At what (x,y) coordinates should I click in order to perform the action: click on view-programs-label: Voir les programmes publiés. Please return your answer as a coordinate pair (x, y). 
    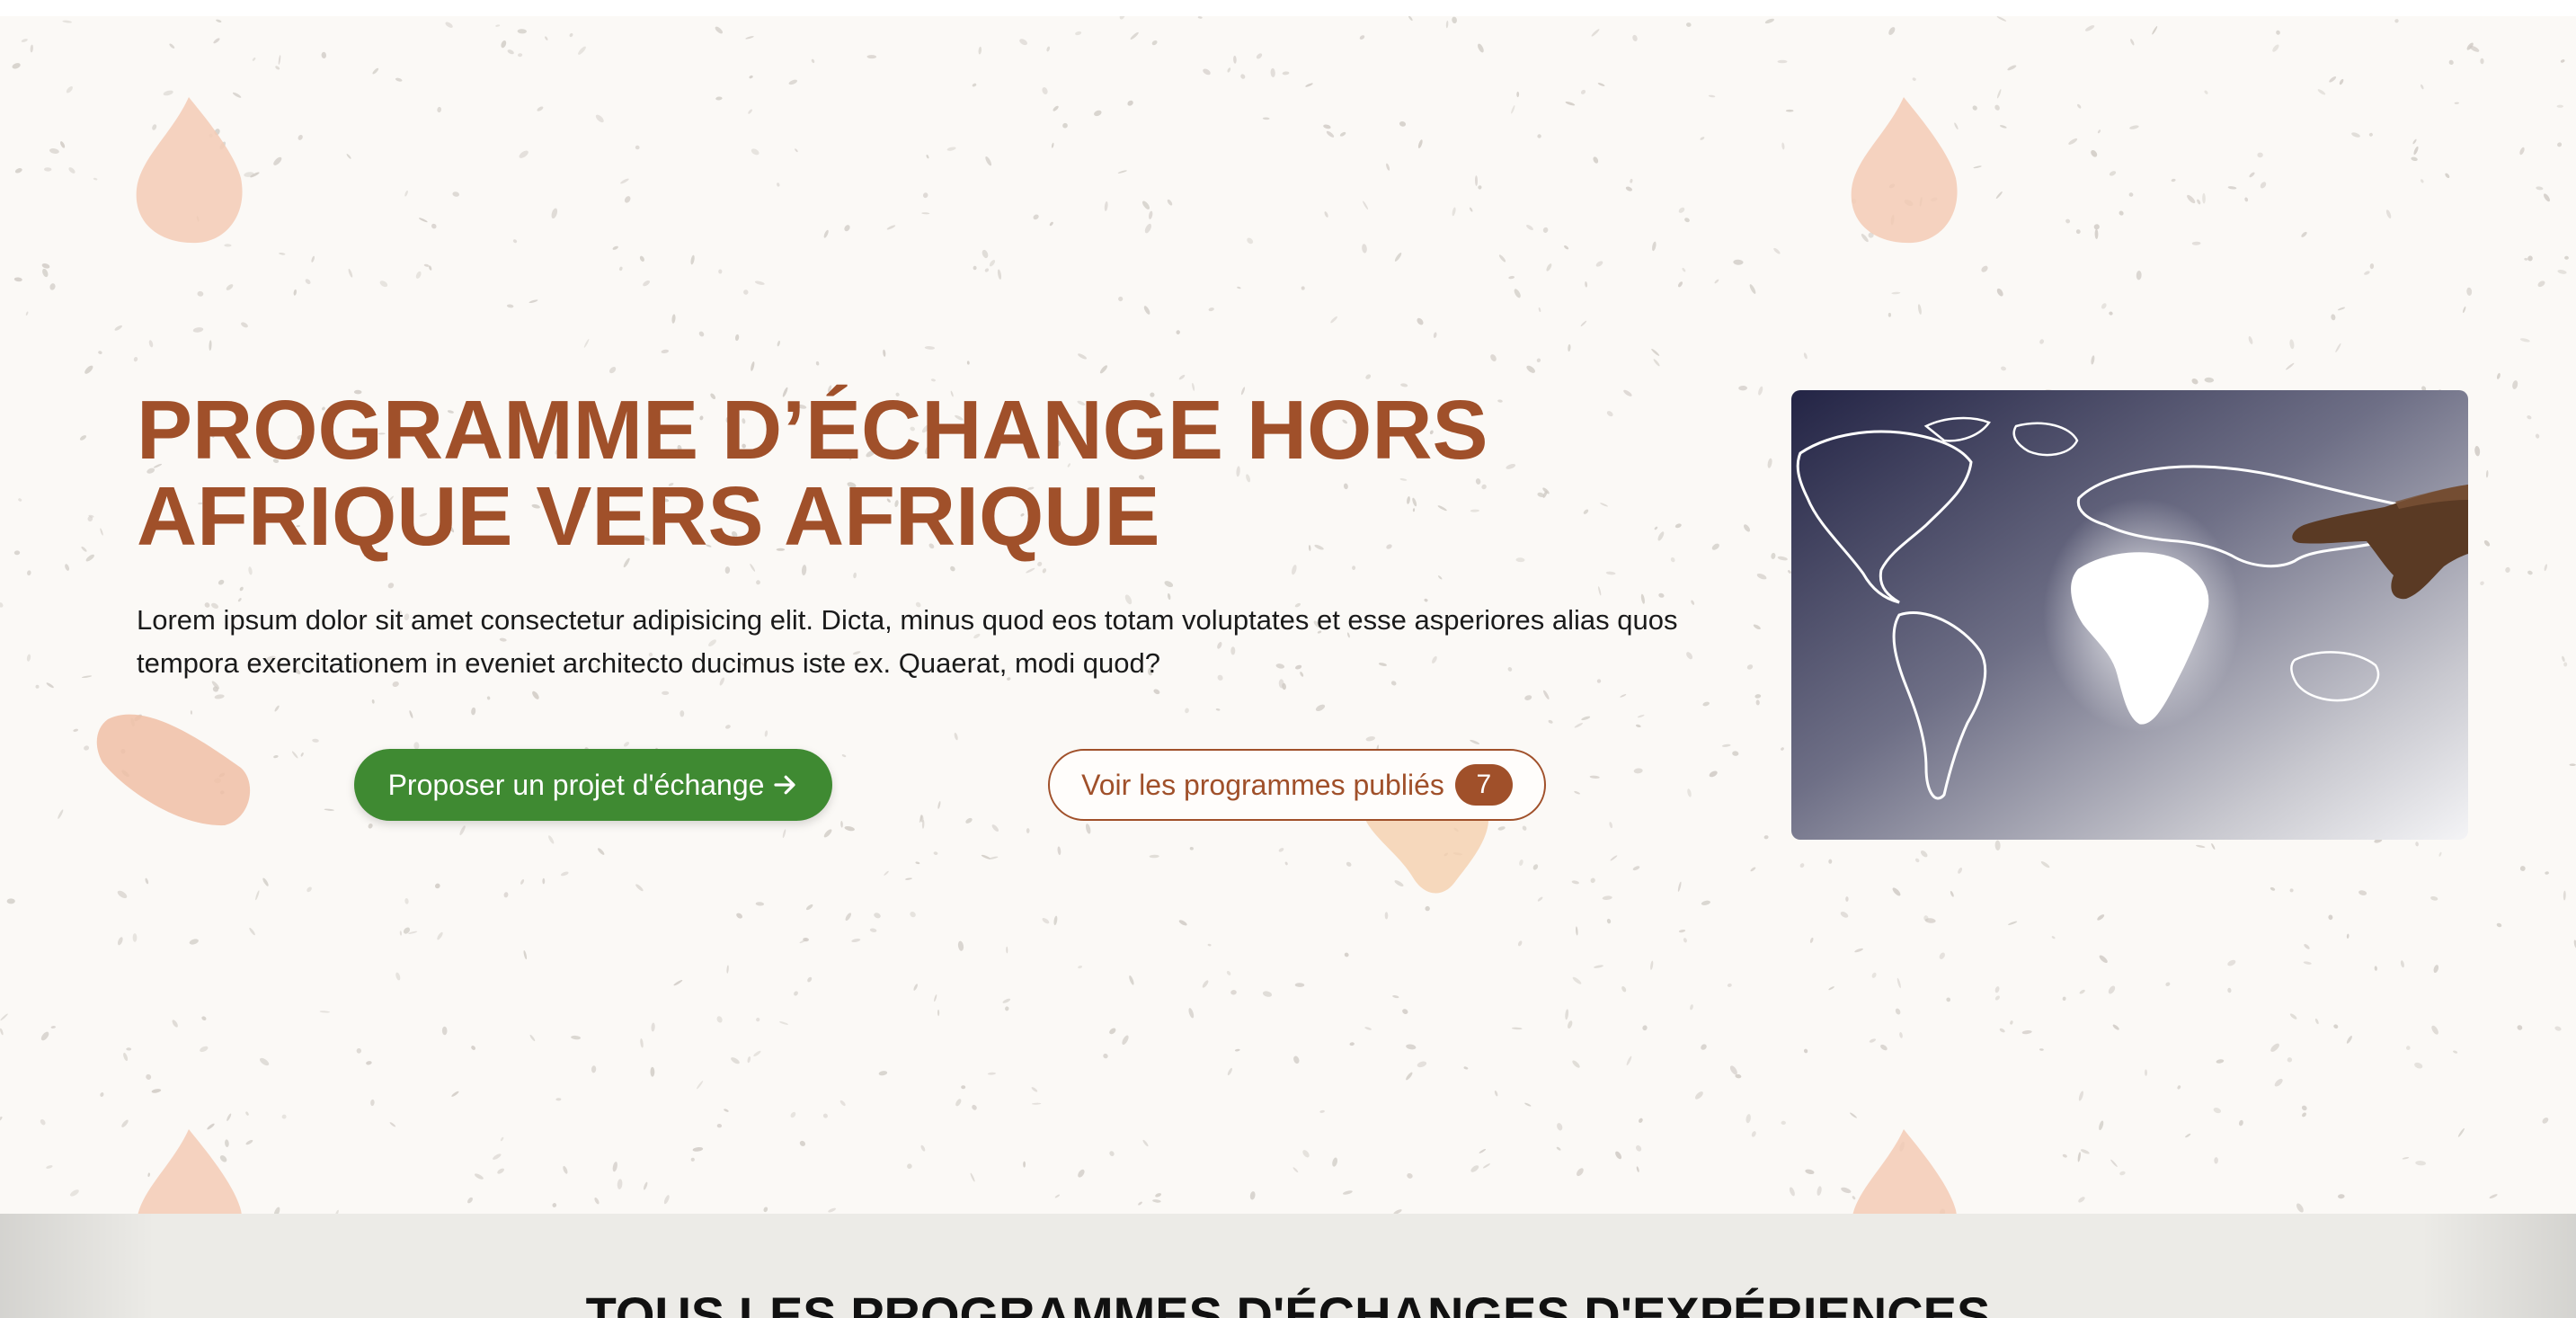
    Looking at the image, I should click on (1262, 784).